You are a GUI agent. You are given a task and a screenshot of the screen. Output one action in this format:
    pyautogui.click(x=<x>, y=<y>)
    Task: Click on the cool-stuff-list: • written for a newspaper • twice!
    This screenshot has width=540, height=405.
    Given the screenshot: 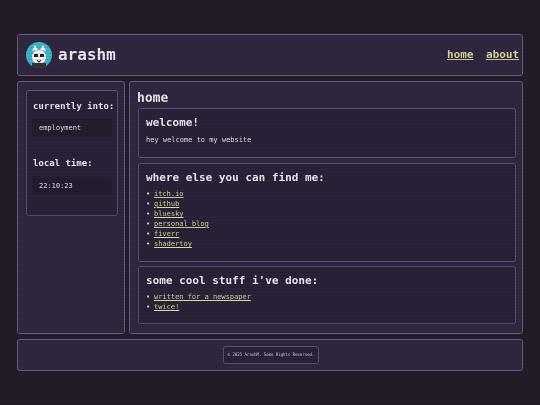 What is the action you would take?
    pyautogui.click(x=198, y=302)
    